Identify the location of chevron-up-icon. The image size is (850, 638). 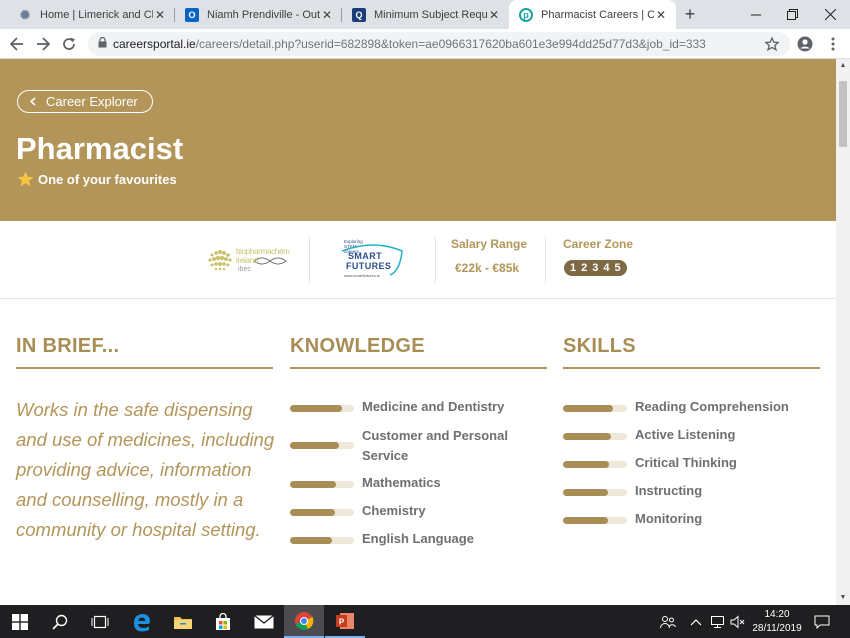
(696, 621).